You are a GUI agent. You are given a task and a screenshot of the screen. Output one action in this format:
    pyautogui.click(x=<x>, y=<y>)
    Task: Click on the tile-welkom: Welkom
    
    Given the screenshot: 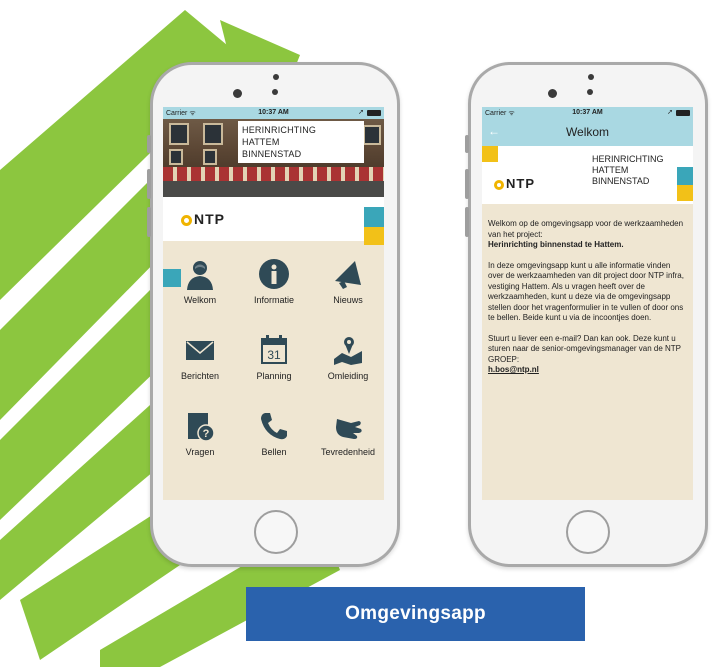 What is the action you would take?
    pyautogui.click(x=200, y=281)
    